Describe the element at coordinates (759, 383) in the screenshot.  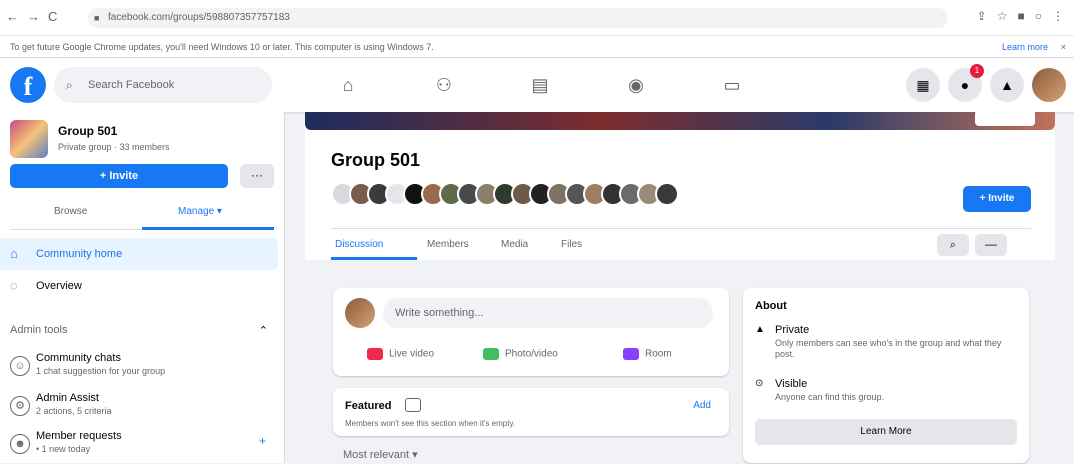
I see `eye-icon: ⊙` at that location.